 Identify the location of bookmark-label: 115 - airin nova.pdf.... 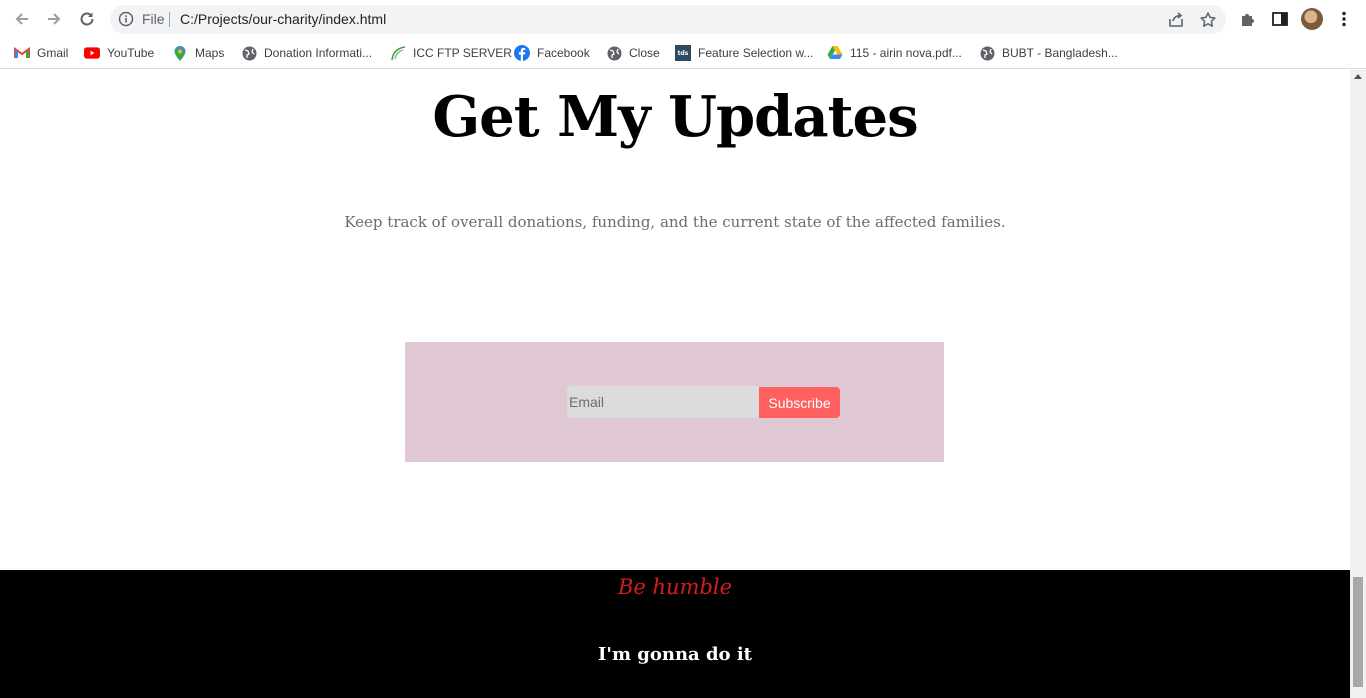
(906, 53).